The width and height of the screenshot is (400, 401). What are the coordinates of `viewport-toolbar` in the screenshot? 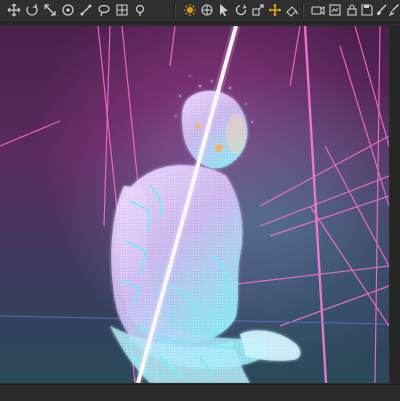 It's located at (200, 11).